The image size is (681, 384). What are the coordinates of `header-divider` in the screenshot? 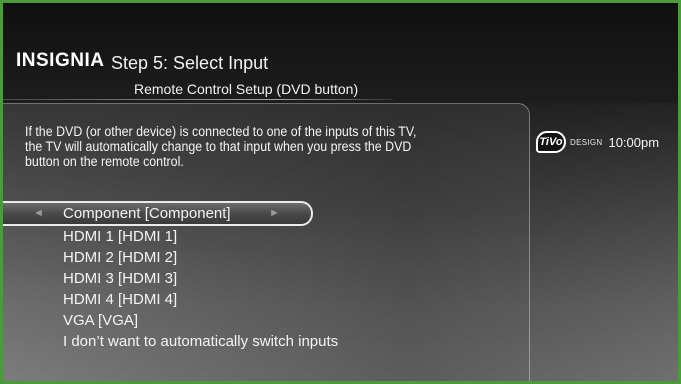 It's located at (198, 99).